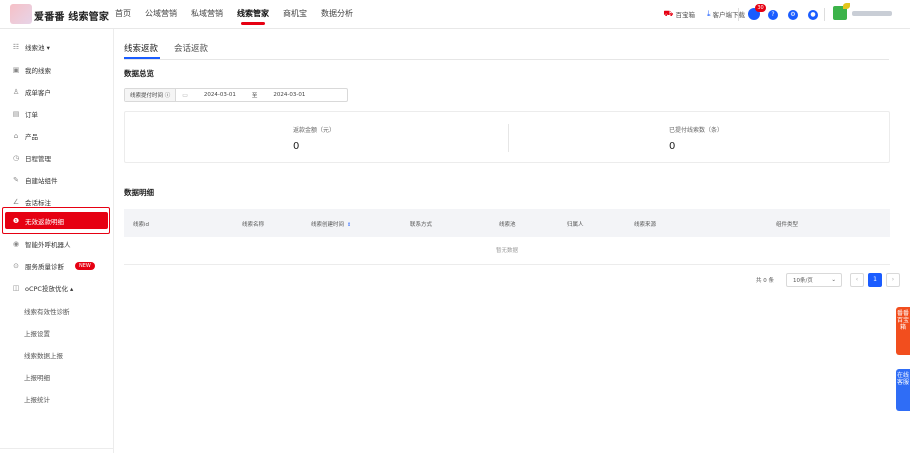 The width and height of the screenshot is (910, 453). I want to click on robot-icon: ◉, so click(16, 244).